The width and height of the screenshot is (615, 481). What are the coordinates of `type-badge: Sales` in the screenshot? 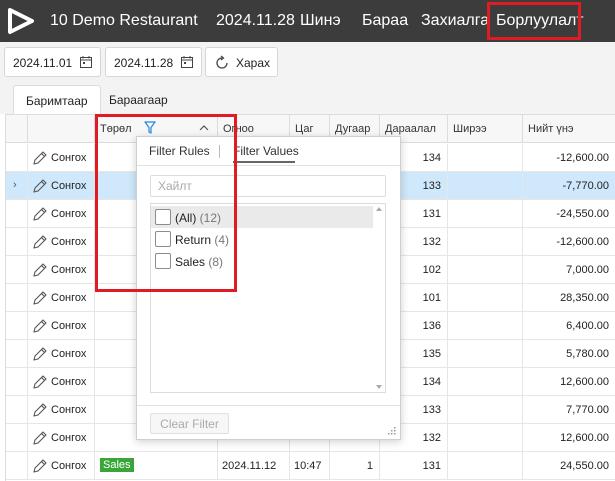 It's located at (117, 465).